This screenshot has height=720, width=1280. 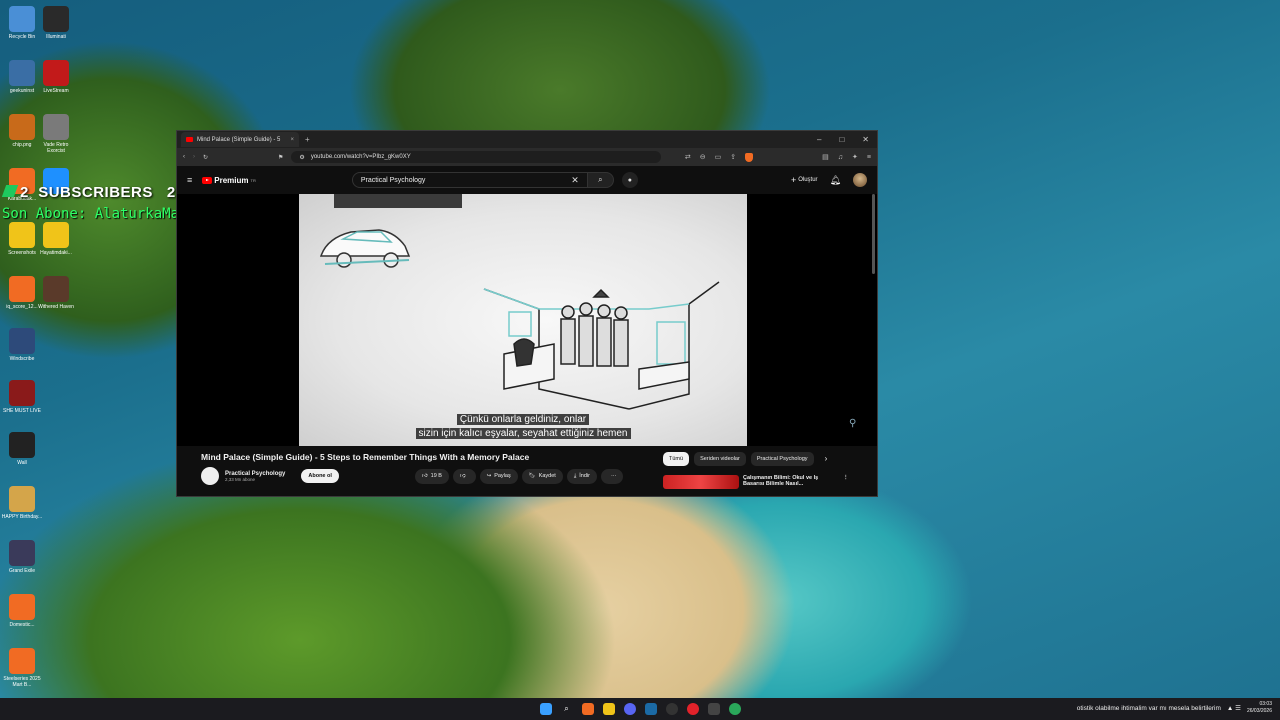 I want to click on action-more-button: ···, so click(x=612, y=476).